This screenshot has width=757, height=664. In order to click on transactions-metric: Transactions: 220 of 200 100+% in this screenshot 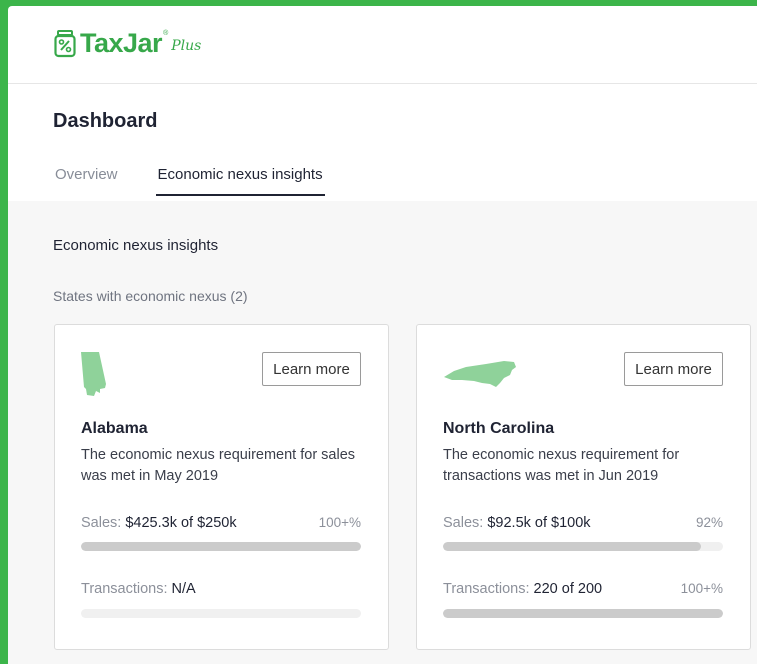, I will do `click(583, 589)`.